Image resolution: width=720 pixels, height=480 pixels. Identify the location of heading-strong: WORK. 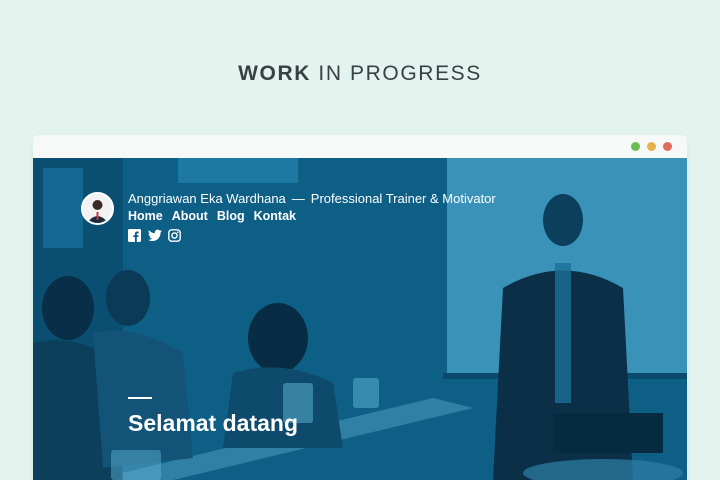
(274, 73).